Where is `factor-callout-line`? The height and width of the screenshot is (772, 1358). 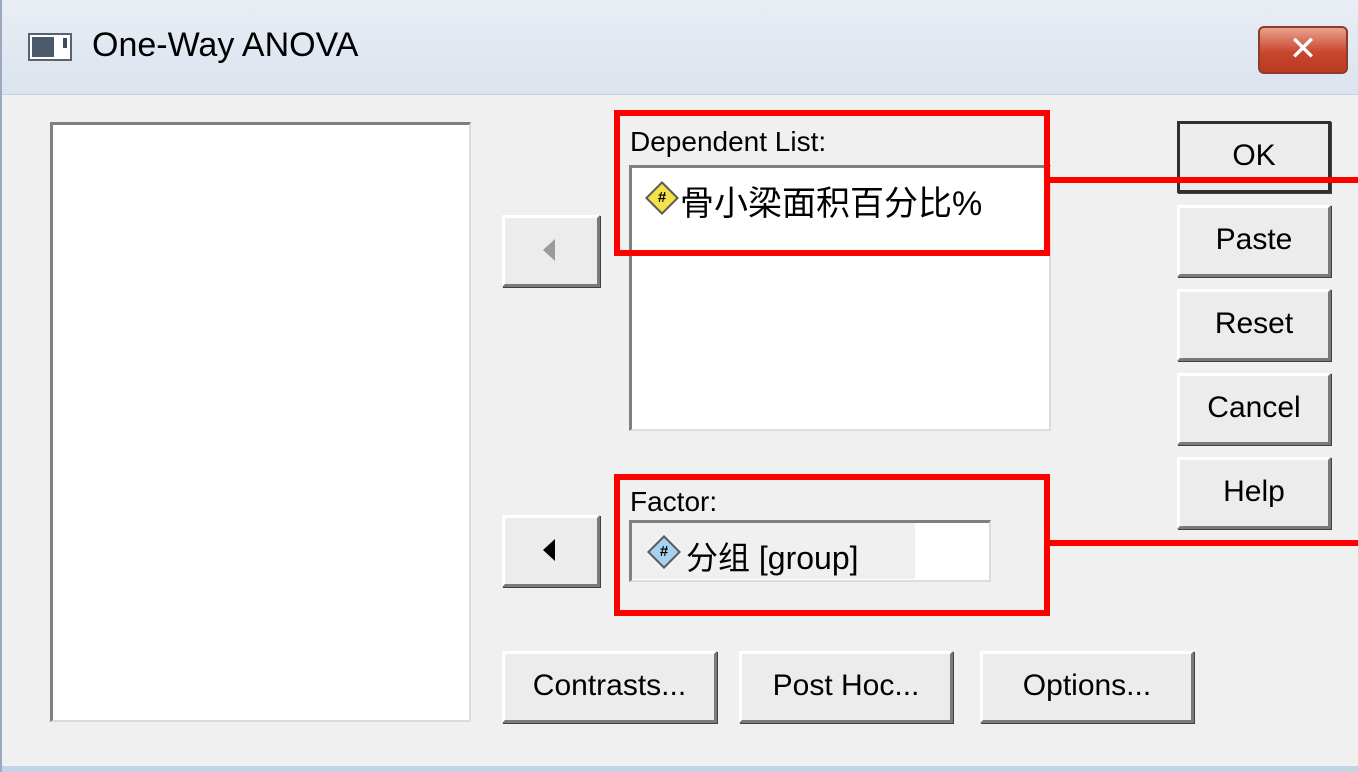 factor-callout-line is located at coordinates (1201, 543).